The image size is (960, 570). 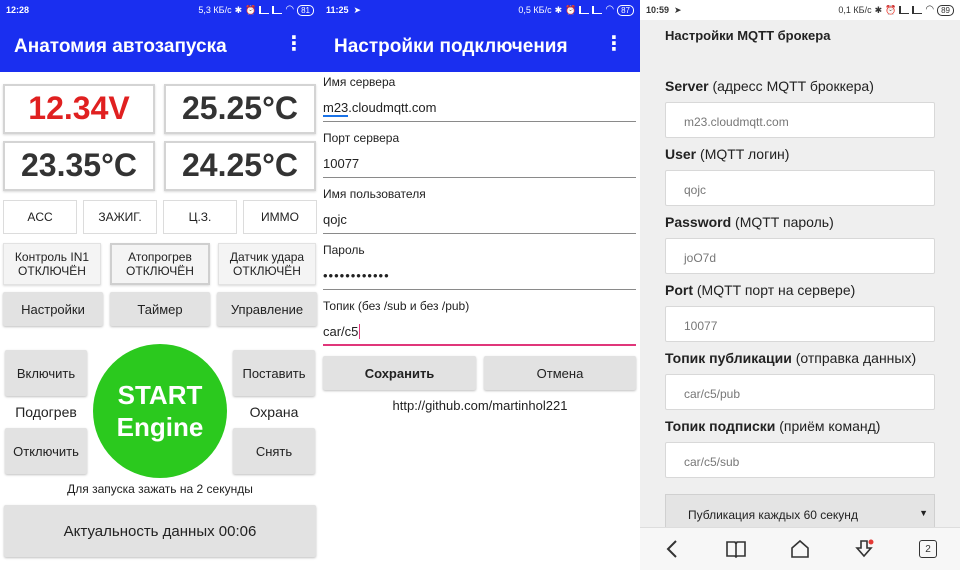 What do you see at coordinates (374, 194) in the screenshot?
I see `username-label: Имя пользователя` at bounding box center [374, 194].